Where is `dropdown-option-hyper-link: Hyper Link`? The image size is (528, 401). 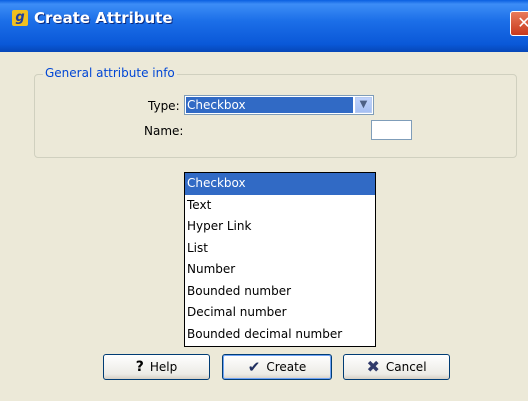 dropdown-option-hyper-link: Hyper Link is located at coordinates (280, 227).